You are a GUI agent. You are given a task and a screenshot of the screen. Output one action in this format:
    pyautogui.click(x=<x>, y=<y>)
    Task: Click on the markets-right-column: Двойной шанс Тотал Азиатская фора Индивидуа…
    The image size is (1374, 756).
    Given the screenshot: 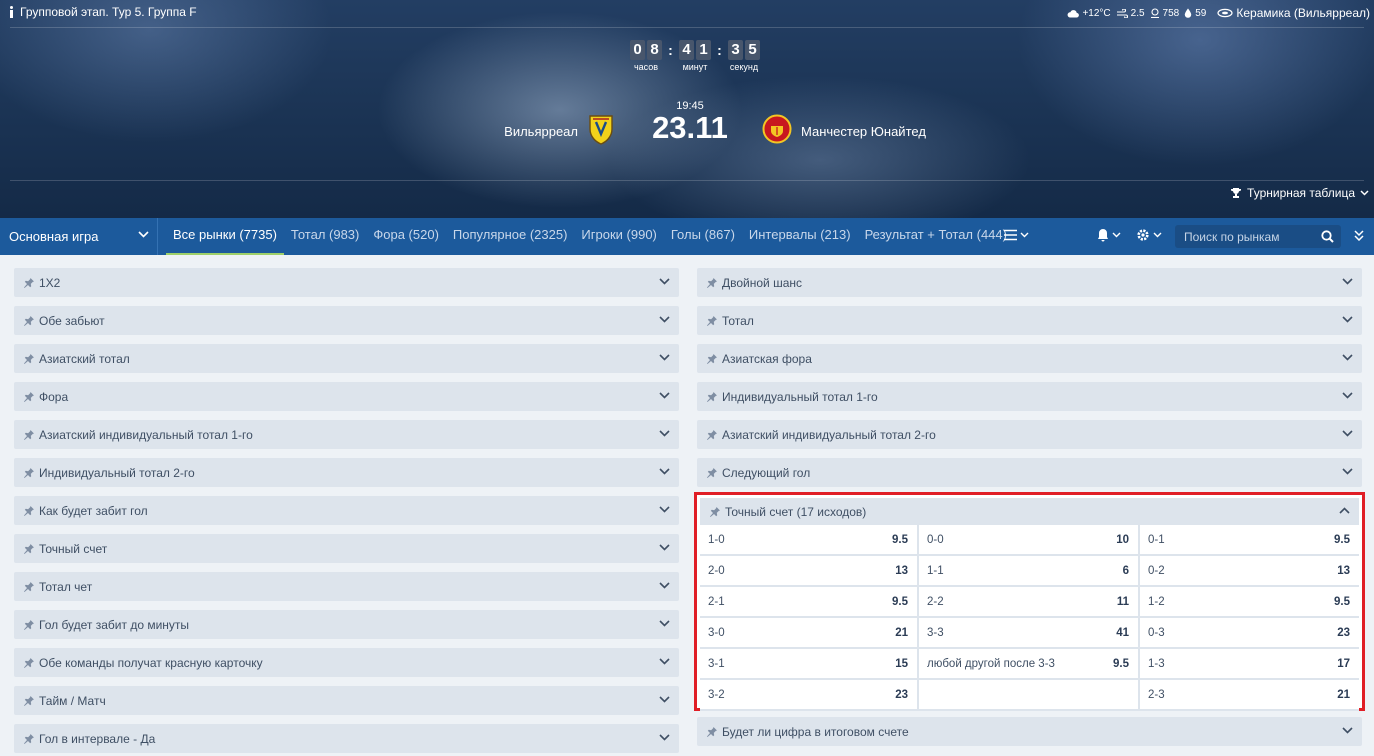 What is the action you would take?
    pyautogui.click(x=1029, y=382)
    